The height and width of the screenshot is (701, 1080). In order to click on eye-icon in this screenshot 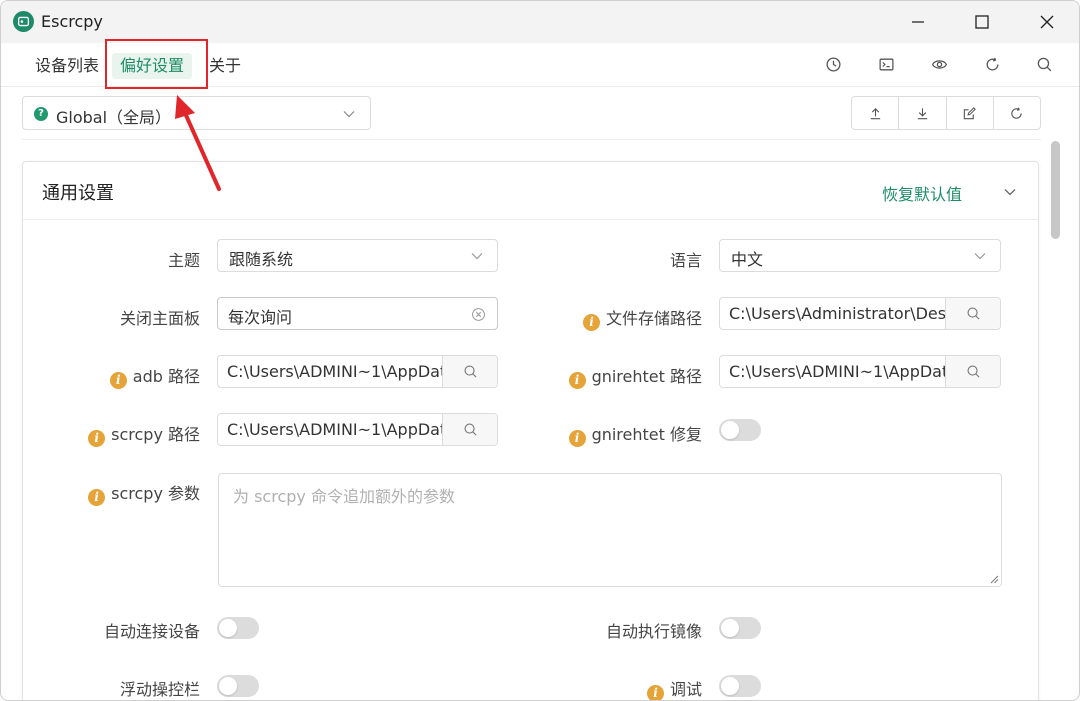, I will do `click(939, 64)`.